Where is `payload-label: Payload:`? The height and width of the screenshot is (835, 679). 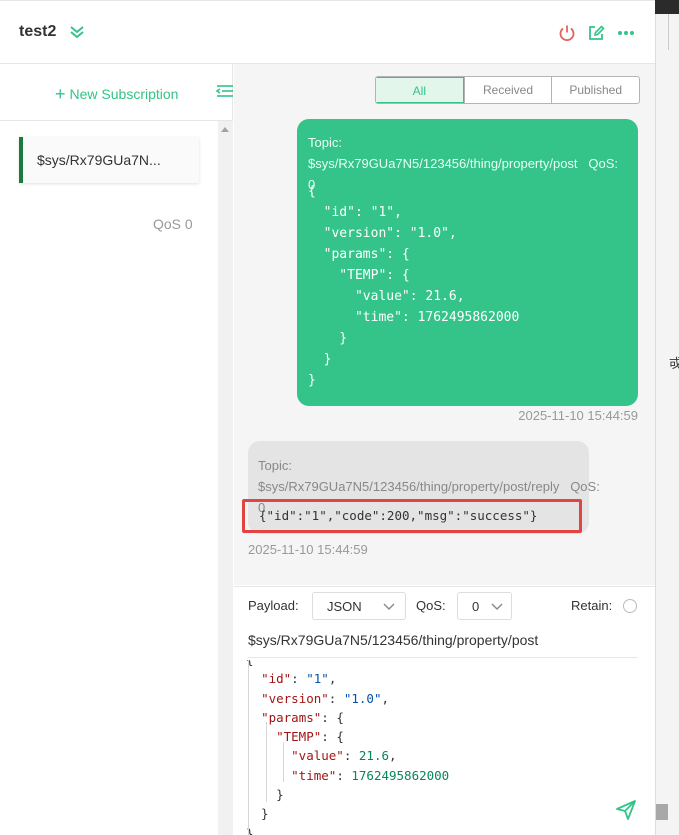 payload-label: Payload: is located at coordinates (273, 605).